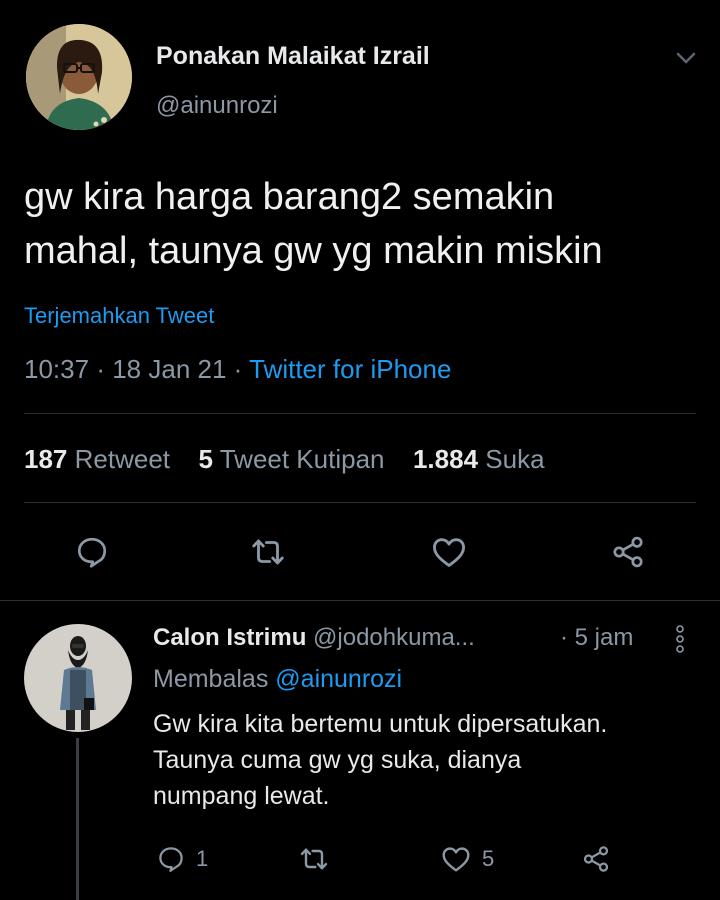 The image size is (720, 900). What do you see at coordinates (211, 679) in the screenshot?
I see `replying-prefix: Membalas` at bounding box center [211, 679].